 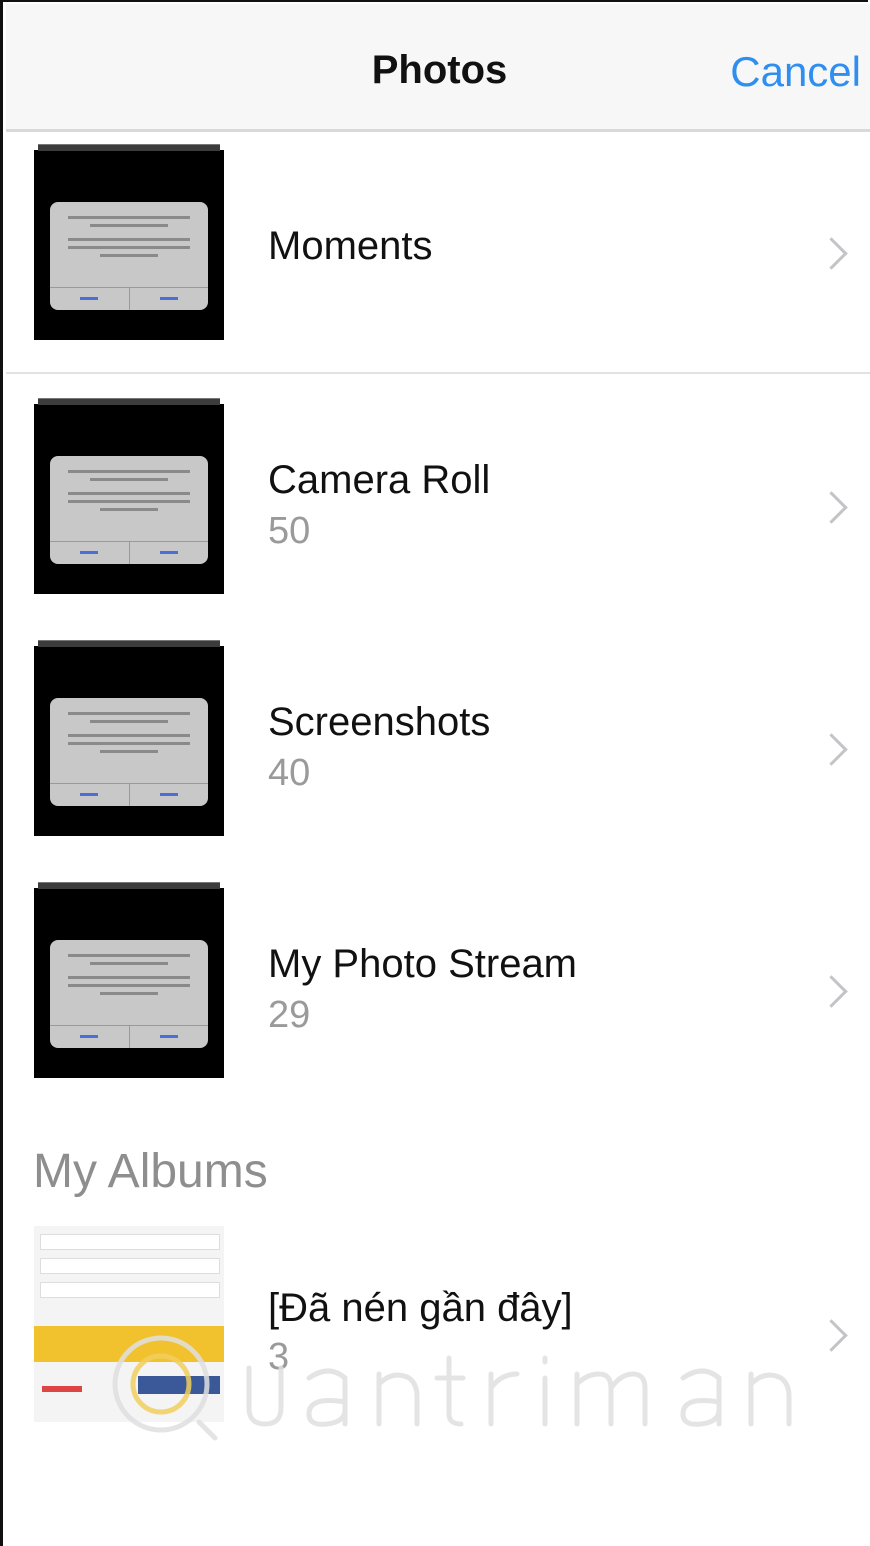 What do you see at coordinates (279, 1357) in the screenshot?
I see `album-count: 3` at bounding box center [279, 1357].